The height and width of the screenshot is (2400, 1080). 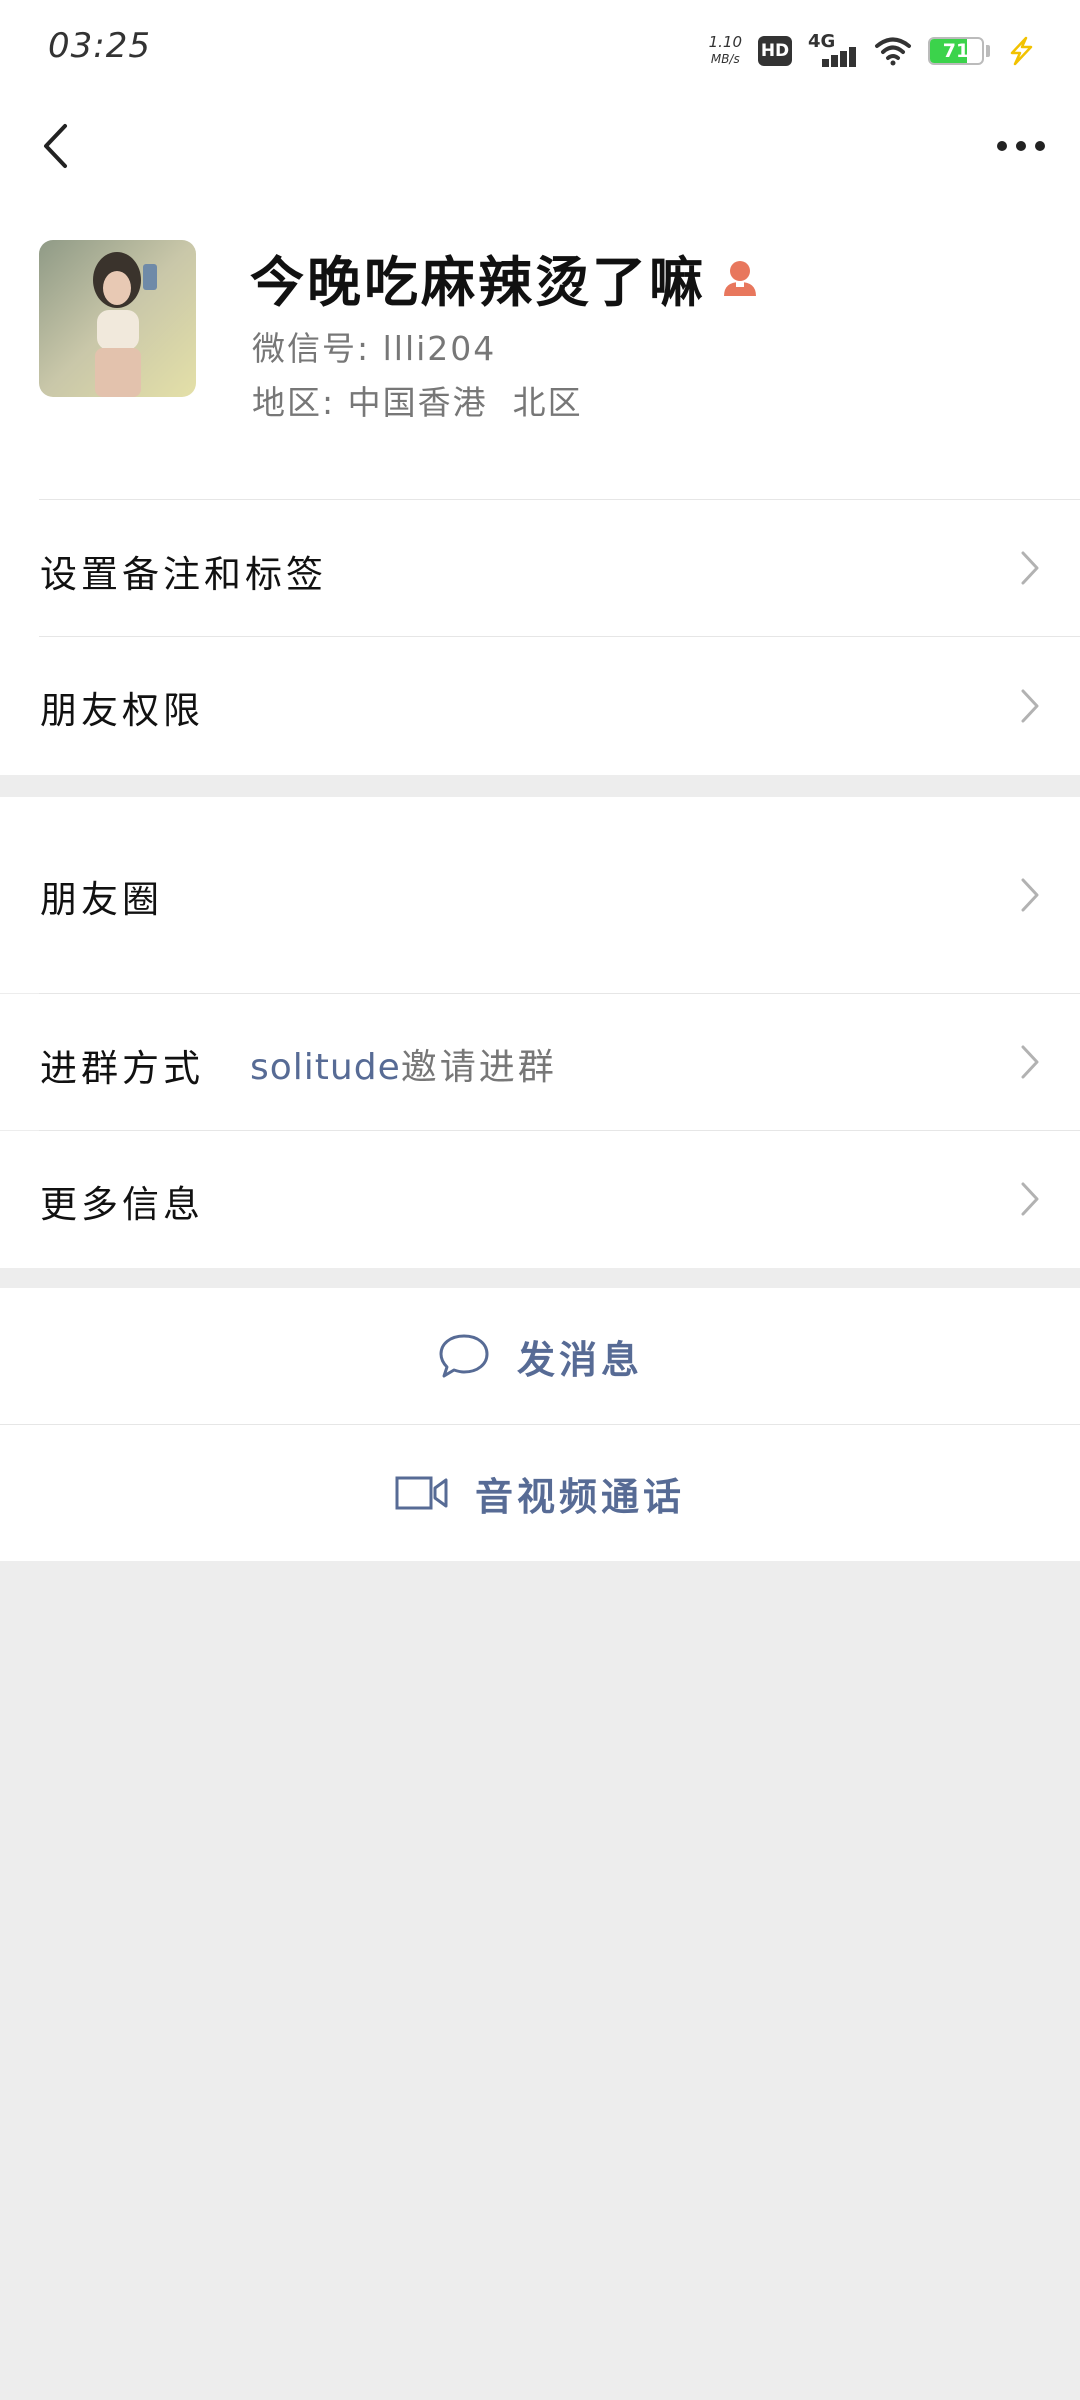 I want to click on join-method-value: solitude邀请进群, so click(x=403, y=1064).